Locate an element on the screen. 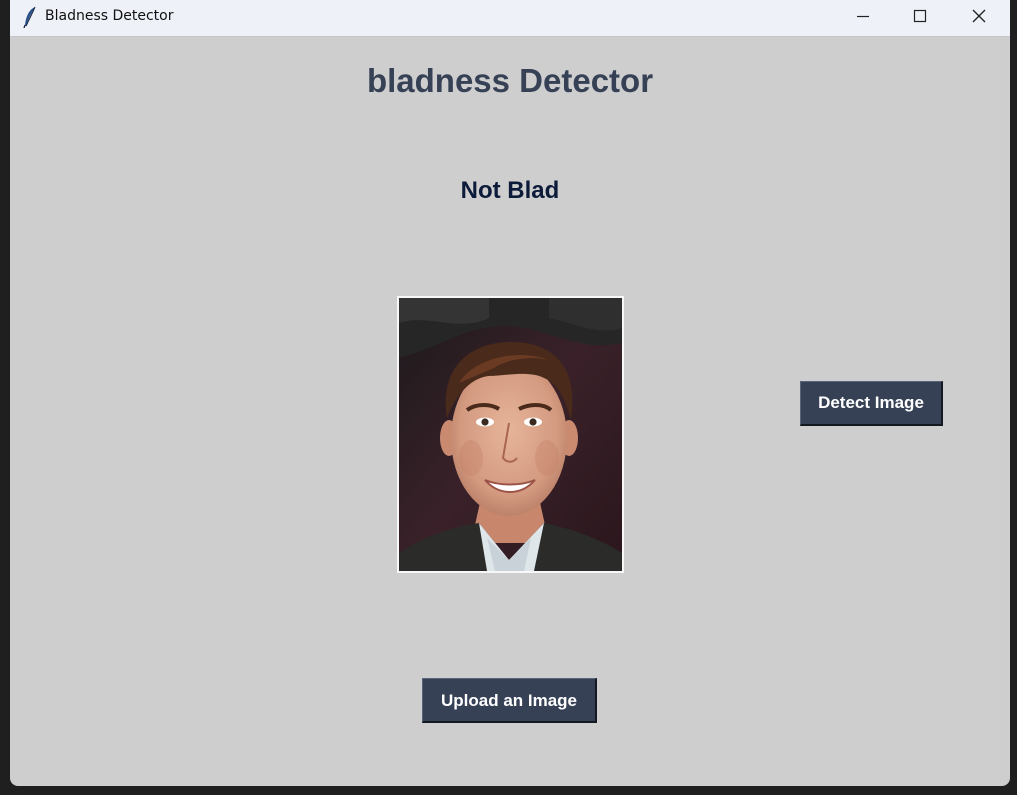 This screenshot has width=1017, height=795. detection-result: Not Blad is located at coordinates (510, 190).